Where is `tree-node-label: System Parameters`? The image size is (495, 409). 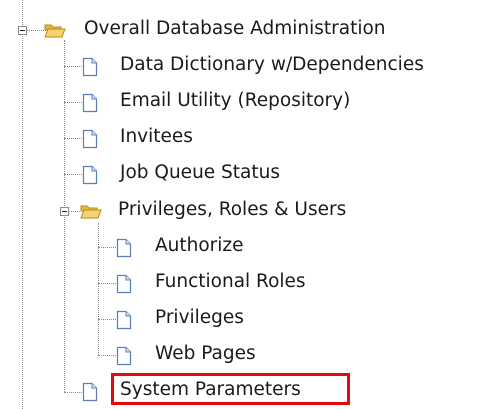
tree-node-label: System Parameters is located at coordinates (210, 390).